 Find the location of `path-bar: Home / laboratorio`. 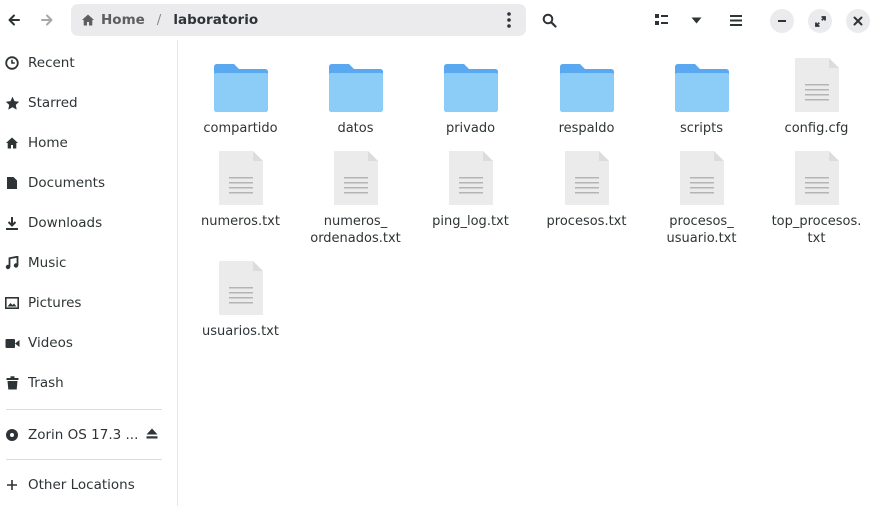

path-bar: Home / laboratorio is located at coordinates (298, 20).